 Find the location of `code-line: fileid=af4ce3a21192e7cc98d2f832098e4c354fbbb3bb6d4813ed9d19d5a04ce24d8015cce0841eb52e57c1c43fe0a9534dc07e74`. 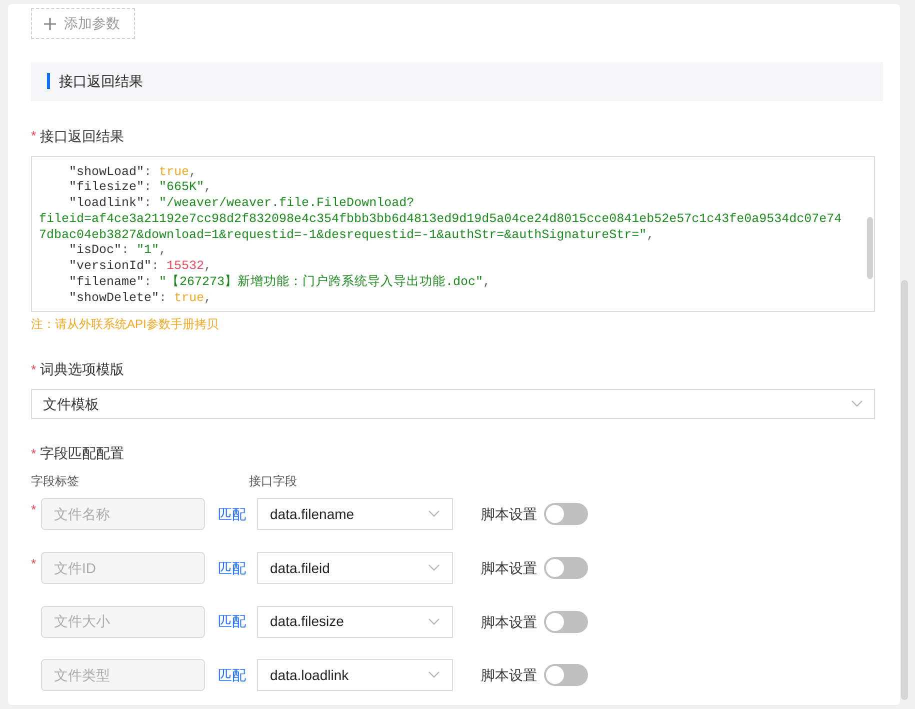

code-line: fileid=af4ce3a21192e7cc98d2f832098e4c354fbbb3bb6d4813ed9d19d5a04ce24d8015cce0841eb52e57c1c43fe0a9534dc07e74 is located at coordinates (441, 220).